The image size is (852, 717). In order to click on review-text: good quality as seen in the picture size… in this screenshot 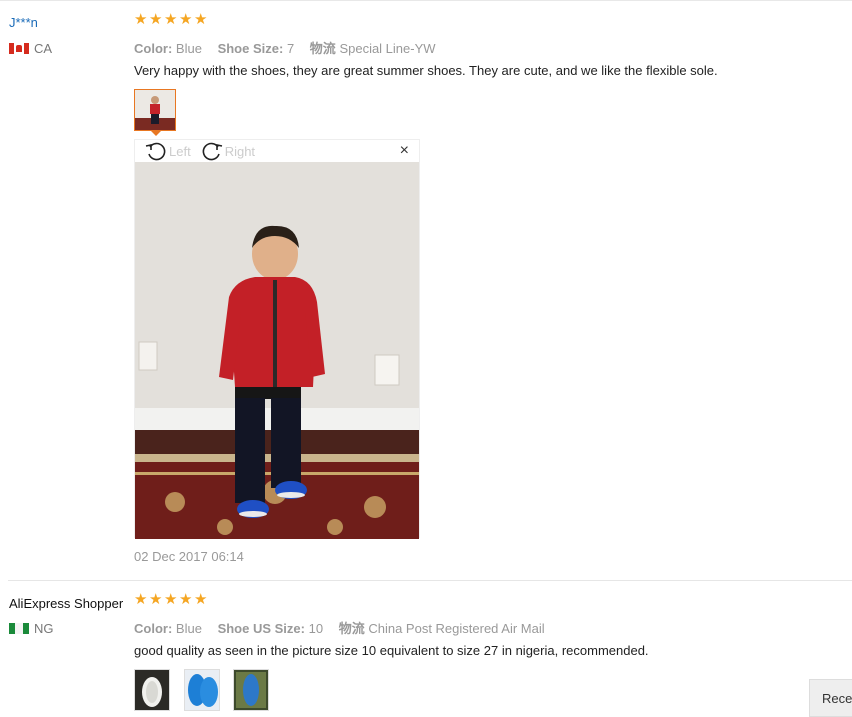, I will do `click(391, 650)`.